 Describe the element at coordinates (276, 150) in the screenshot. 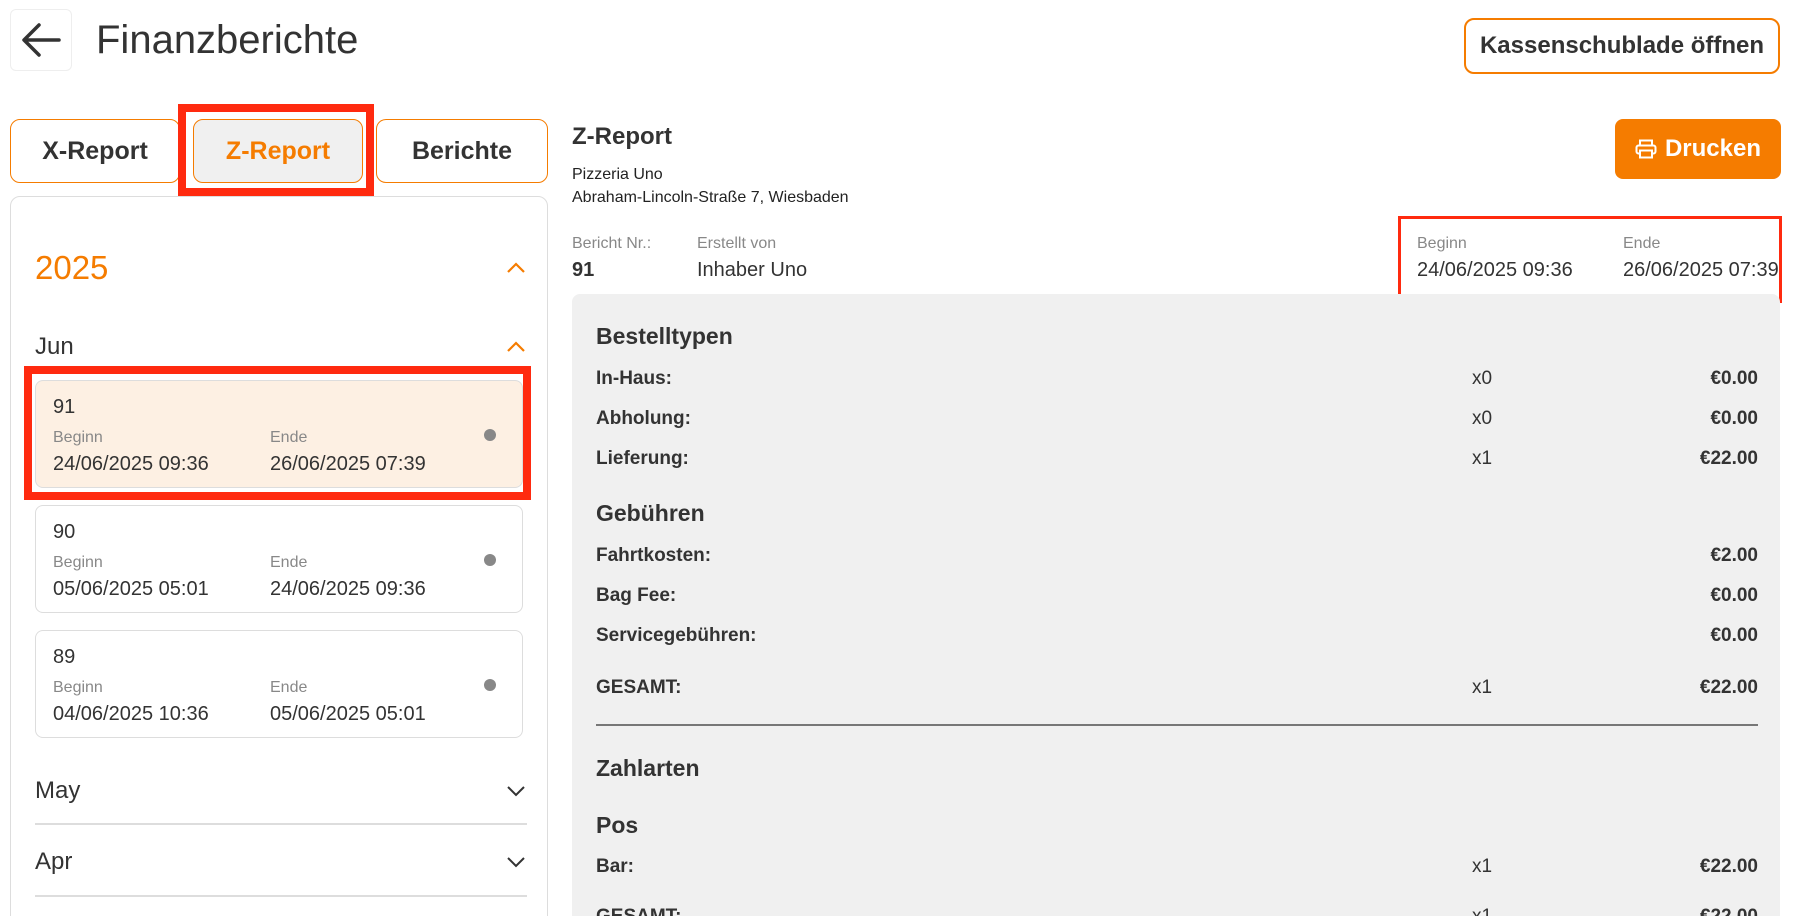

I see `highlight-z-report-tab` at that location.